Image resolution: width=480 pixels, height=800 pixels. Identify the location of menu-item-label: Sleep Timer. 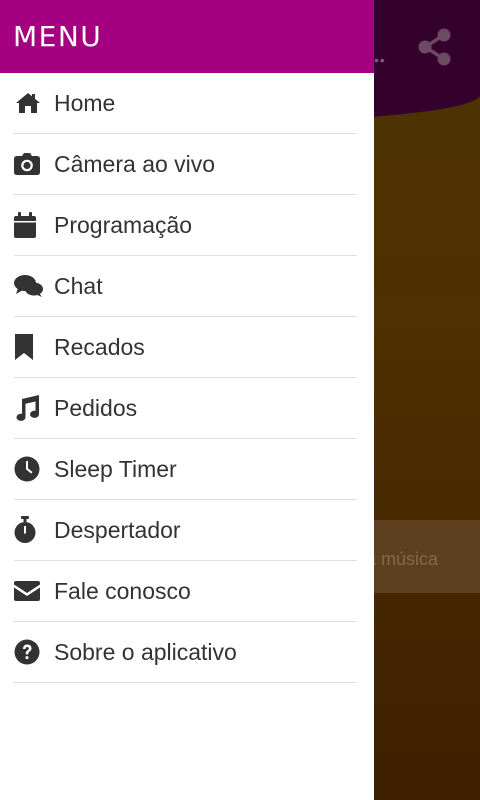
(115, 468).